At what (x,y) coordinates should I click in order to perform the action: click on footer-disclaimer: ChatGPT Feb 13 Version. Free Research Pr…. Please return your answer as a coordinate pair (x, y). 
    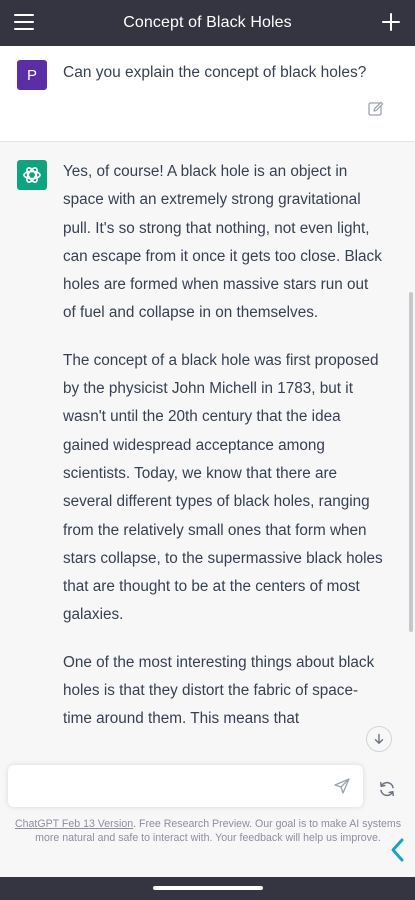
    Looking at the image, I should click on (208, 831).